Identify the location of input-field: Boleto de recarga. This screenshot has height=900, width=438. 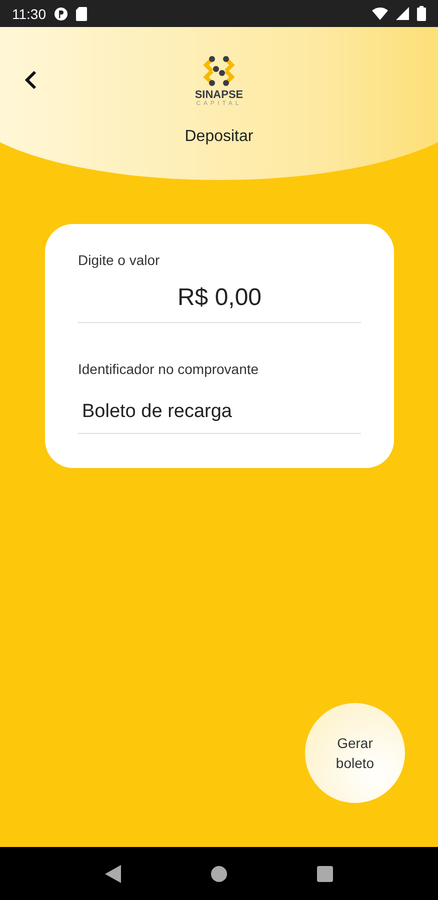
(219, 412).